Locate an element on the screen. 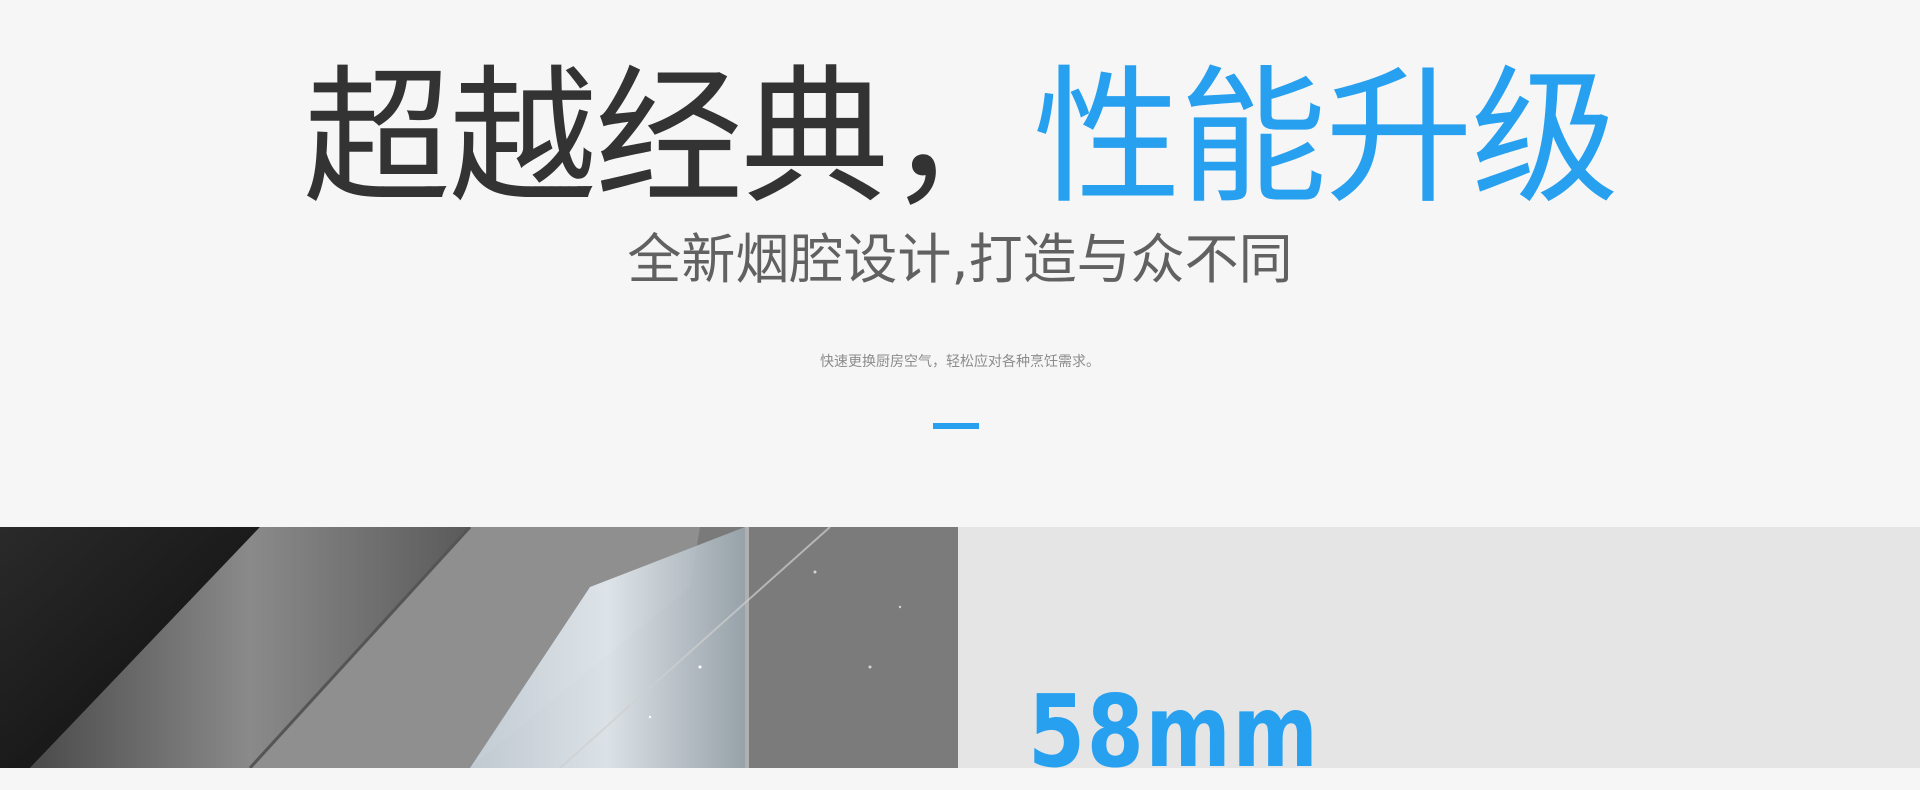  headline-blue-text: 性能升级 is located at coordinates (1326, 138).